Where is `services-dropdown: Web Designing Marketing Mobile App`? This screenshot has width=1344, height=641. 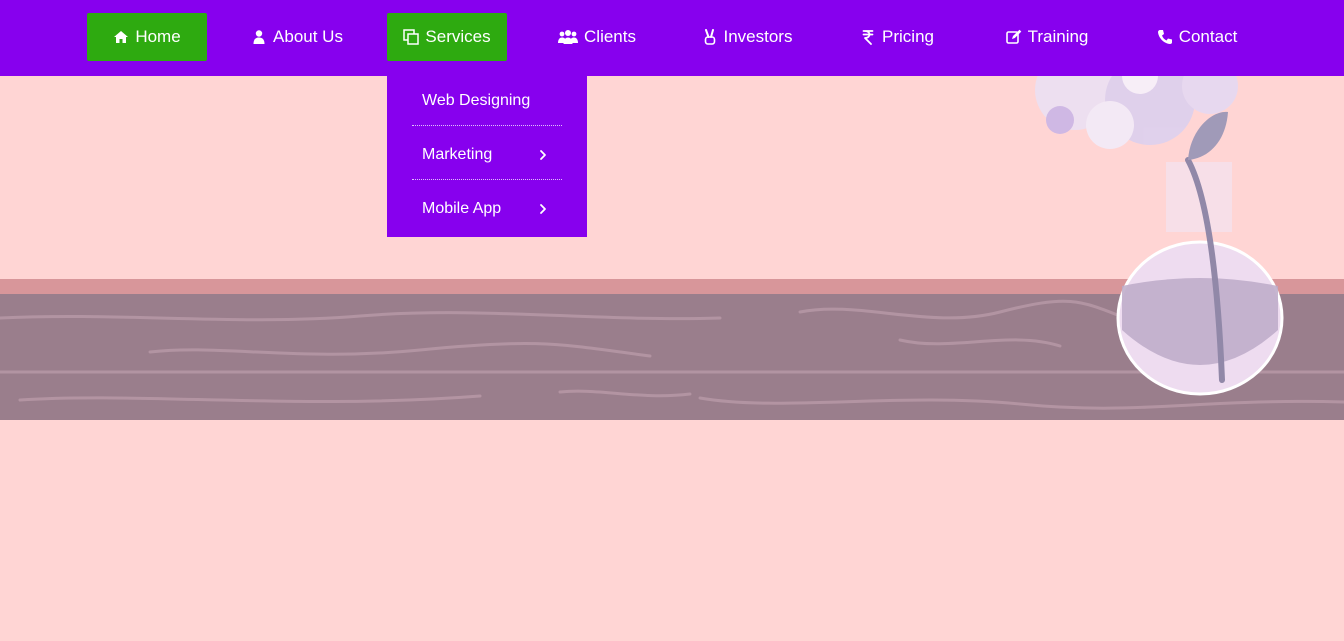
services-dropdown: Web Designing Marketing Mobile App is located at coordinates (487, 156).